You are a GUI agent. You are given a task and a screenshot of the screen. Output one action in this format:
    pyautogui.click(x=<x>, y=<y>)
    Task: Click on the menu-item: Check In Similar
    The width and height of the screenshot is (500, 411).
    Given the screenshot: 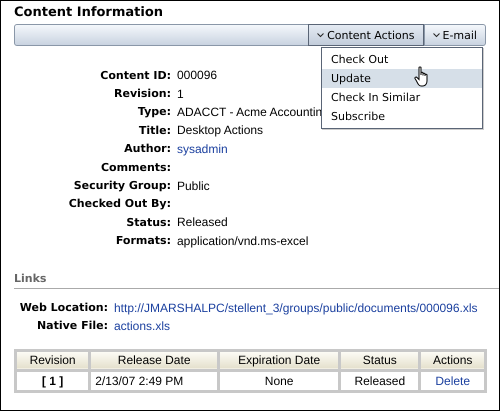 What is the action you would take?
    pyautogui.click(x=402, y=97)
    